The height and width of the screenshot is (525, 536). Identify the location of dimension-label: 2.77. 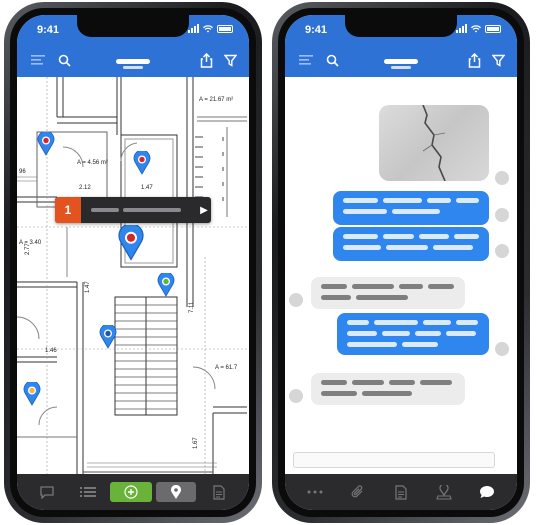
(28, 249).